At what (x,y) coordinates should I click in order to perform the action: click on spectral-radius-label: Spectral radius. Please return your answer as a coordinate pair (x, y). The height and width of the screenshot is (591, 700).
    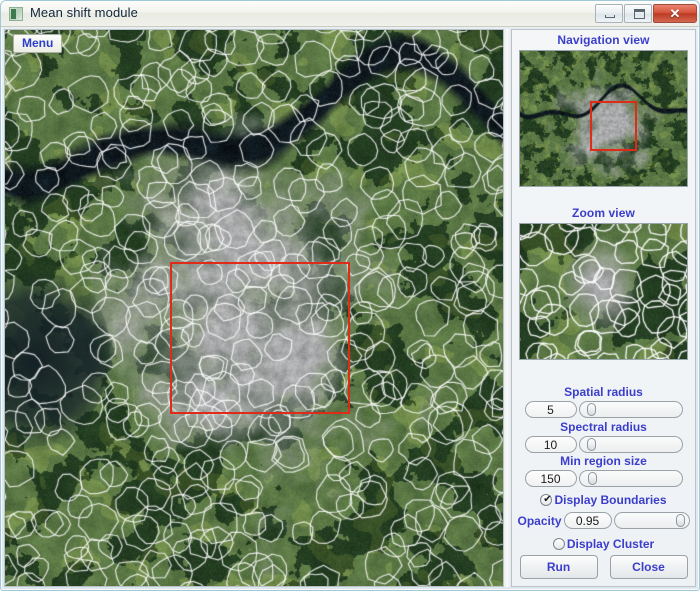
    Looking at the image, I should click on (603, 427).